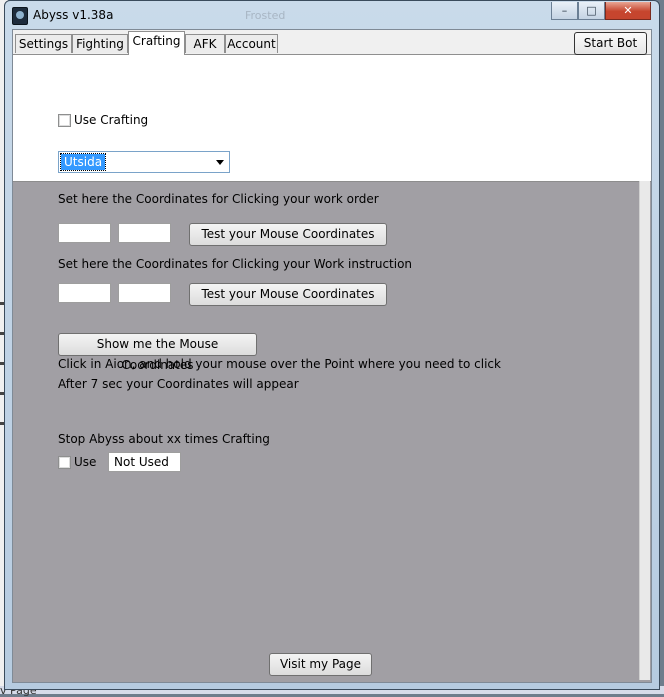 The width and height of the screenshot is (664, 697). I want to click on window-controls: – □ ✕, so click(601, 11).